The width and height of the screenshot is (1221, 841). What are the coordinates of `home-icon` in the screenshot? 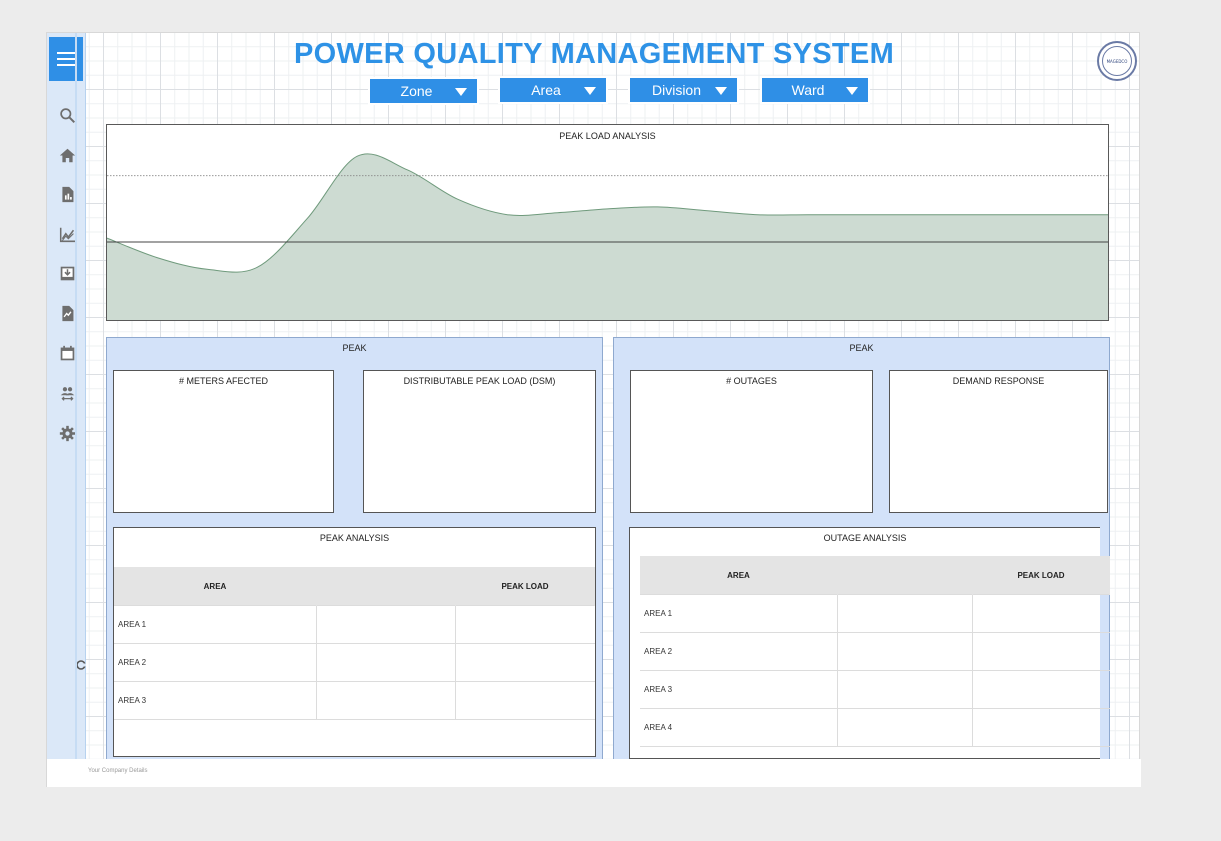 It's located at (67, 155).